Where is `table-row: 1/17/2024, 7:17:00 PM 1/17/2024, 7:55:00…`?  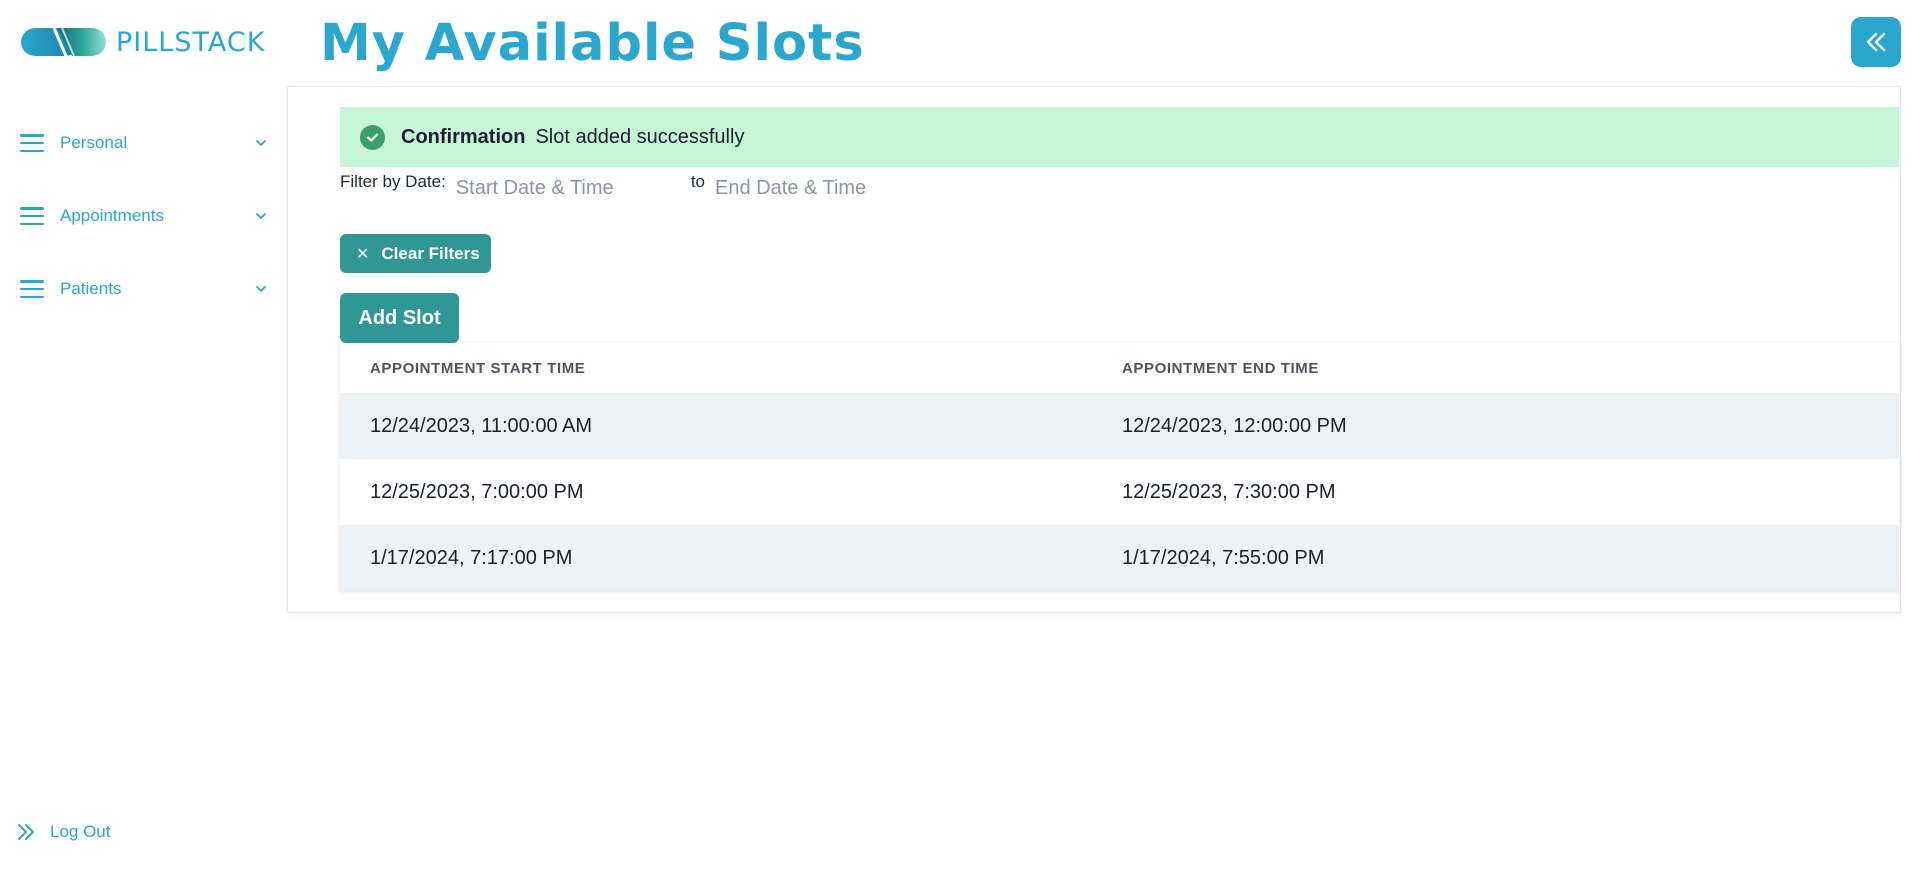
table-row: 1/17/2024, 7:17:00 PM 1/17/2024, 7:55:00… is located at coordinates (1119, 558).